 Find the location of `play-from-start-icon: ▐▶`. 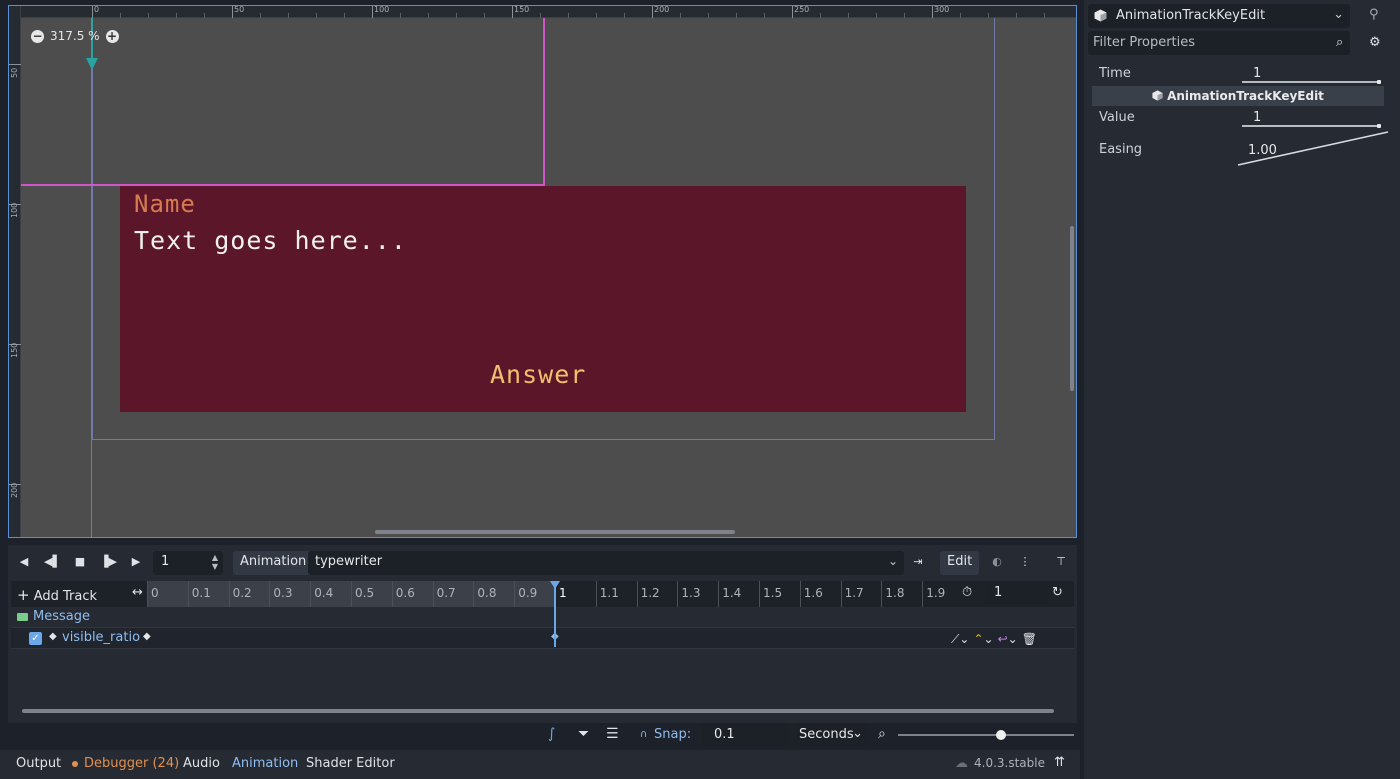

play-from-start-icon: ▐▶ is located at coordinates (108, 562).